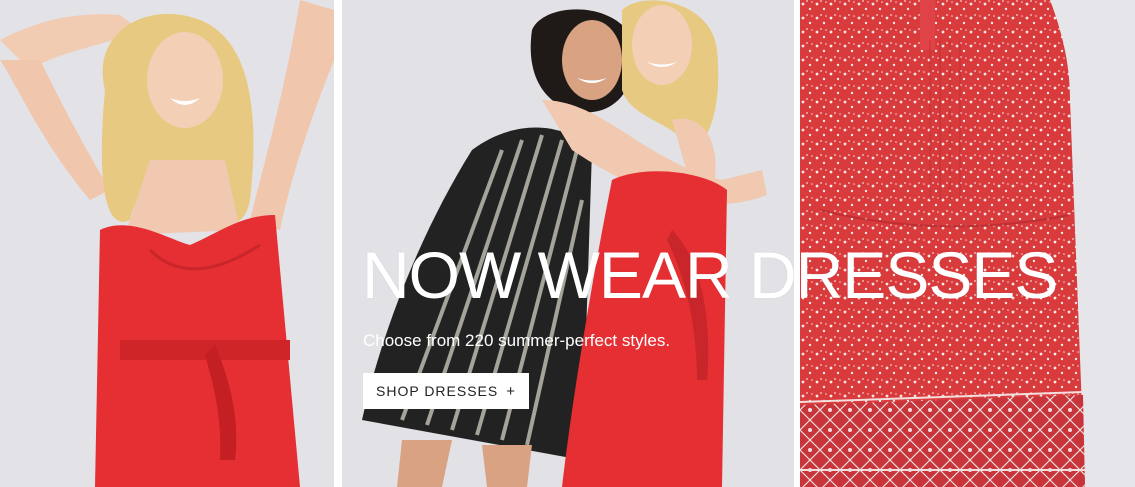 This screenshot has width=1135, height=487. Describe the element at coordinates (710, 275) in the screenshot. I see `hero-headline: NOW WEAR DRESSES` at that location.